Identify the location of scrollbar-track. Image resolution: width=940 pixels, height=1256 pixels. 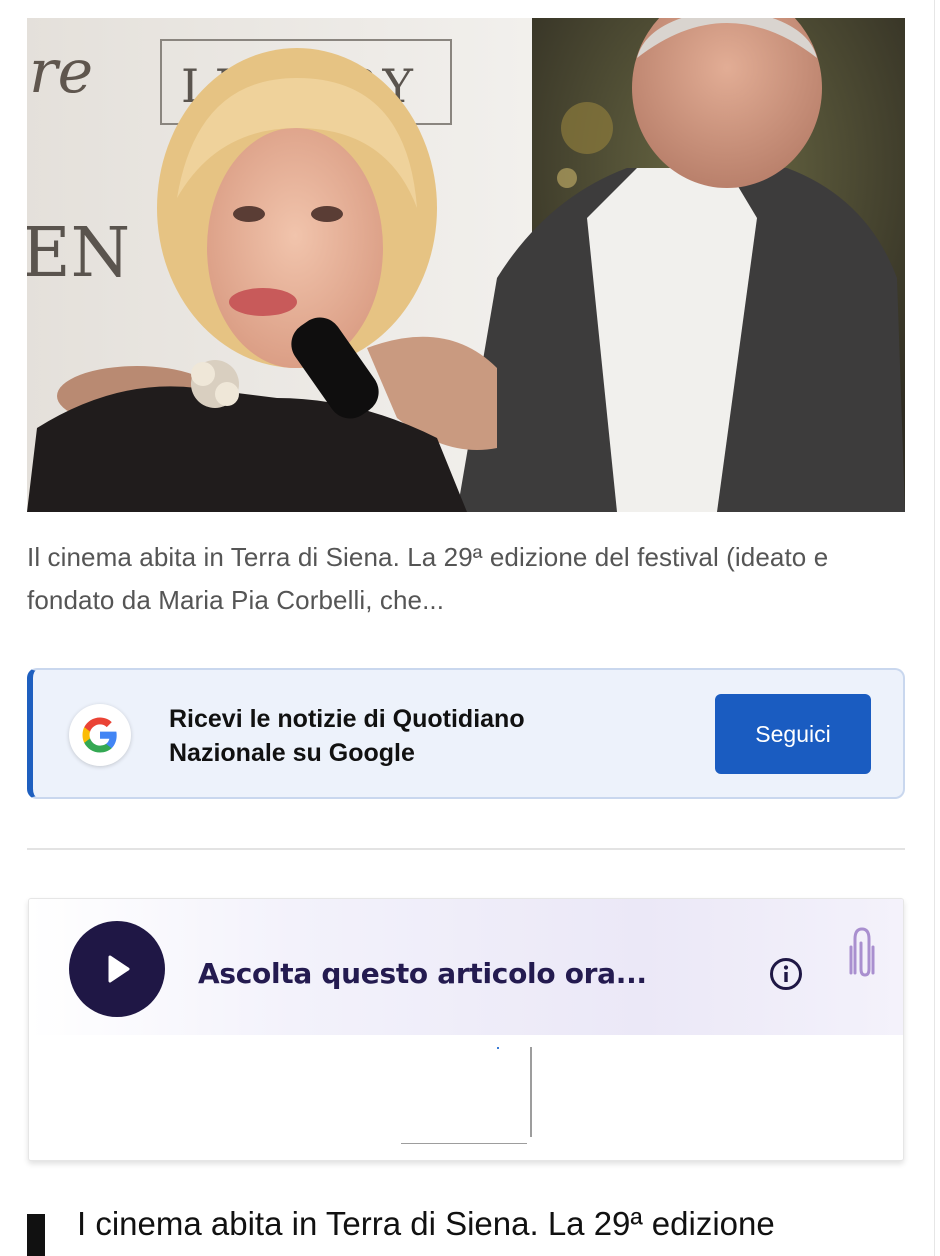
(934, 628).